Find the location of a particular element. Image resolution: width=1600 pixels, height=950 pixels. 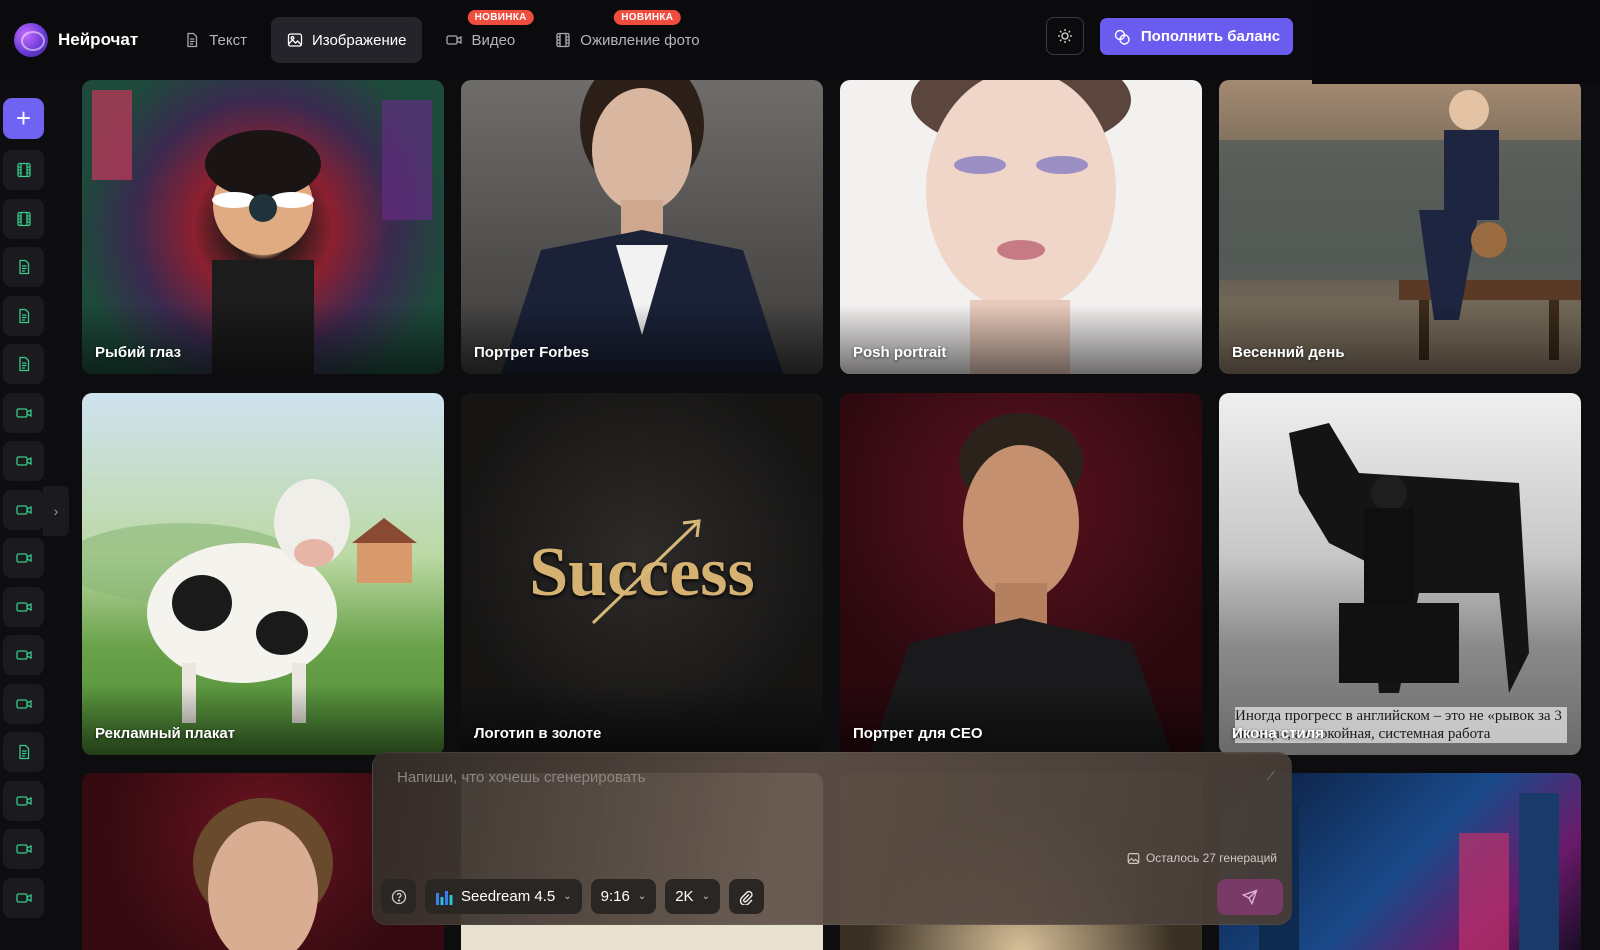

send-button is located at coordinates (1250, 897).